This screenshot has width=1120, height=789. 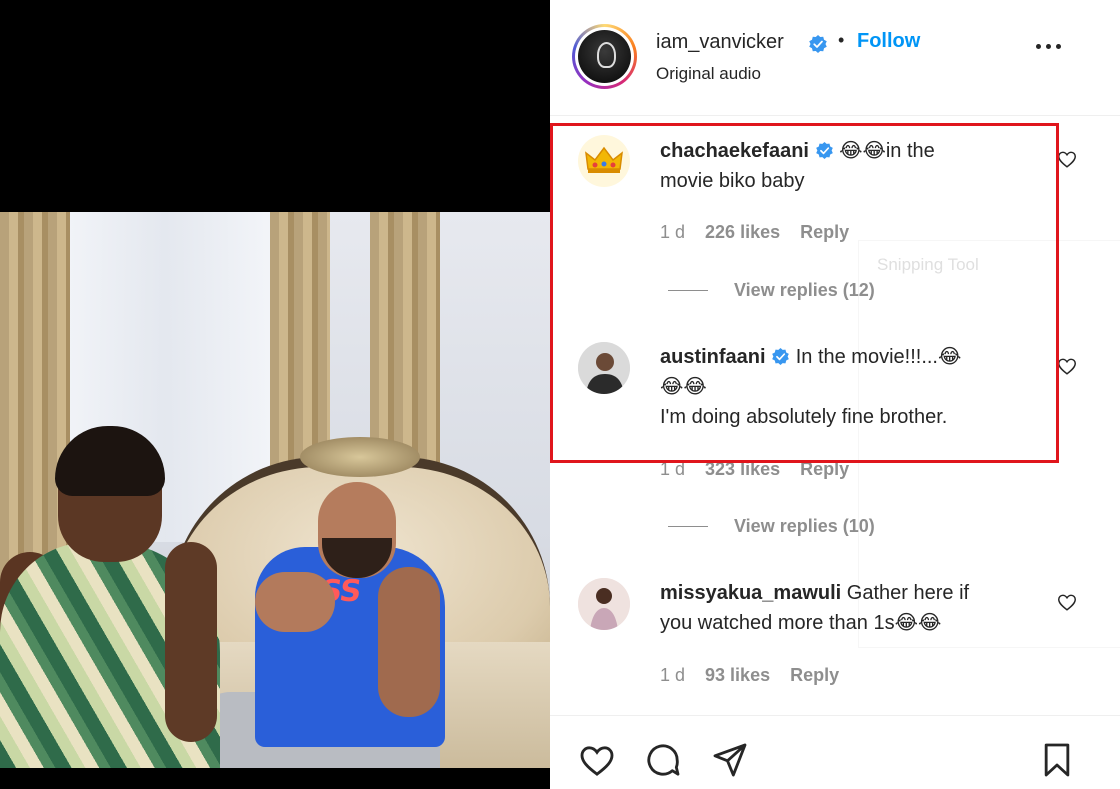 I want to click on follow-button: Follow, so click(x=888, y=41).